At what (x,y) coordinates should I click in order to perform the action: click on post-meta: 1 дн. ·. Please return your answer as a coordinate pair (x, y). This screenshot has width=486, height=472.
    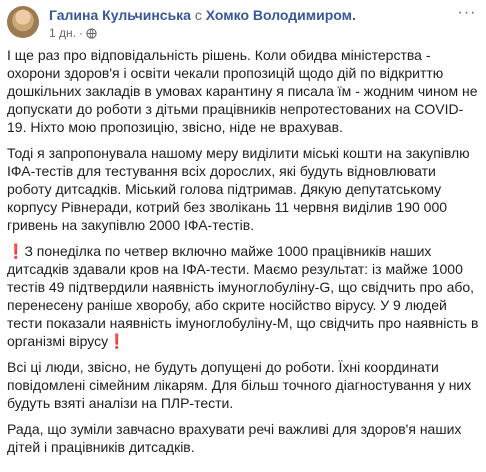
    Looking at the image, I should click on (73, 33).